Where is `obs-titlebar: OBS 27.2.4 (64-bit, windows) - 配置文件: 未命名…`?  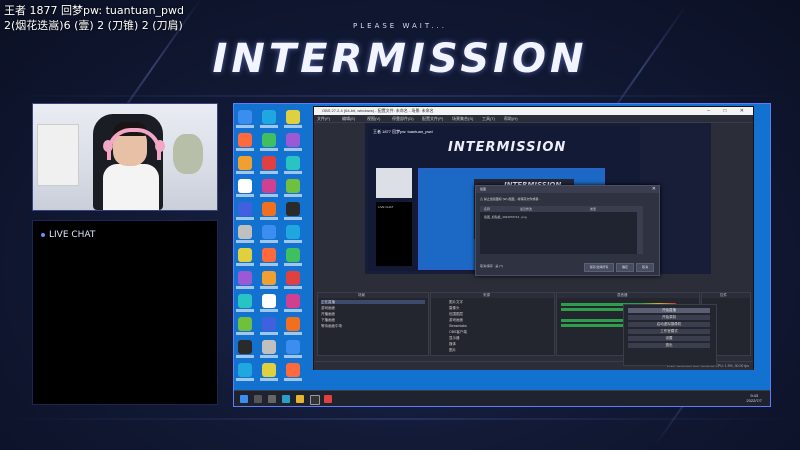 obs-titlebar: OBS 27.2.4 (64-bit, windows) - 配置文件: 未命名… is located at coordinates (533, 111).